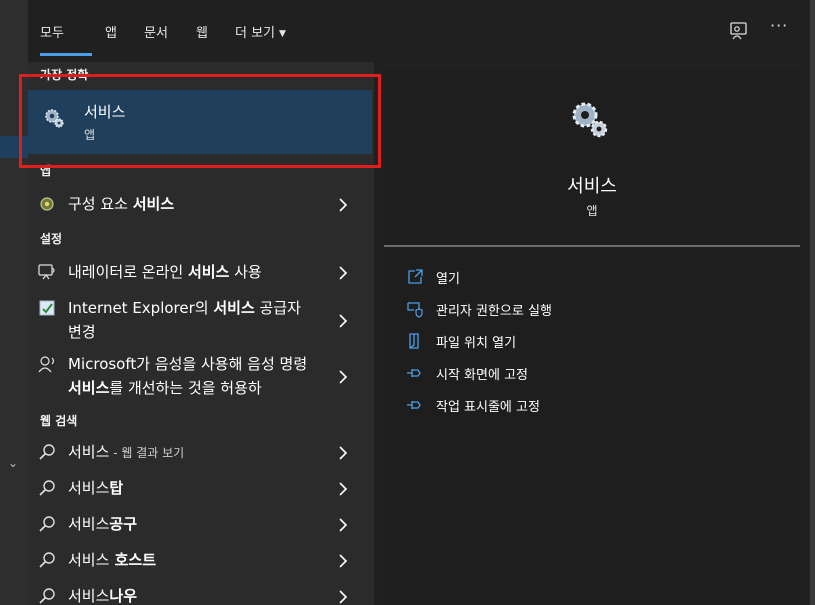  What do you see at coordinates (111, 31) in the screenshot?
I see `tab-apps: 앱` at bounding box center [111, 31].